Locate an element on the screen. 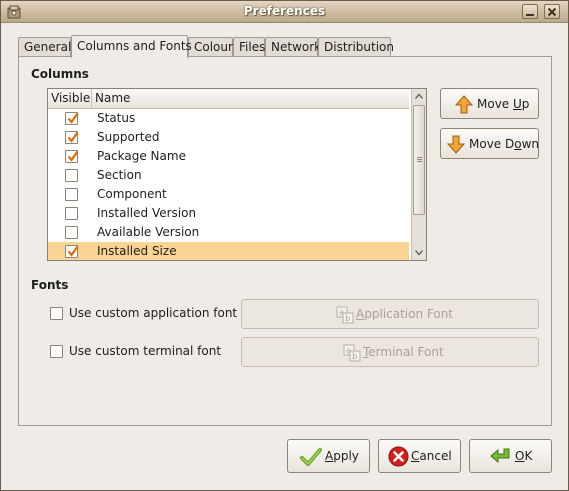 The image size is (569, 491). cancel-icon is located at coordinates (398, 458).